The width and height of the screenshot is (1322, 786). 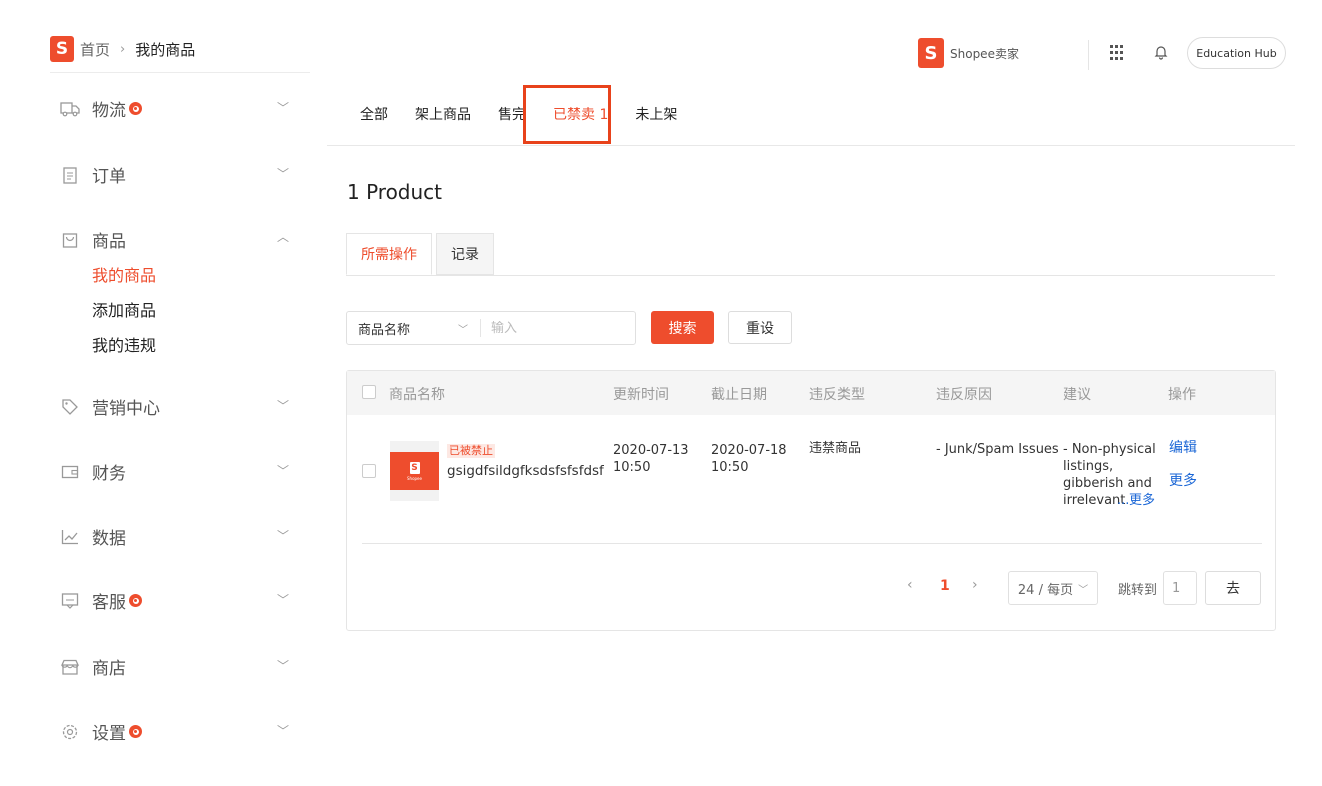 I want to click on sidebar-item-settings: 设置, so click(x=101, y=731).